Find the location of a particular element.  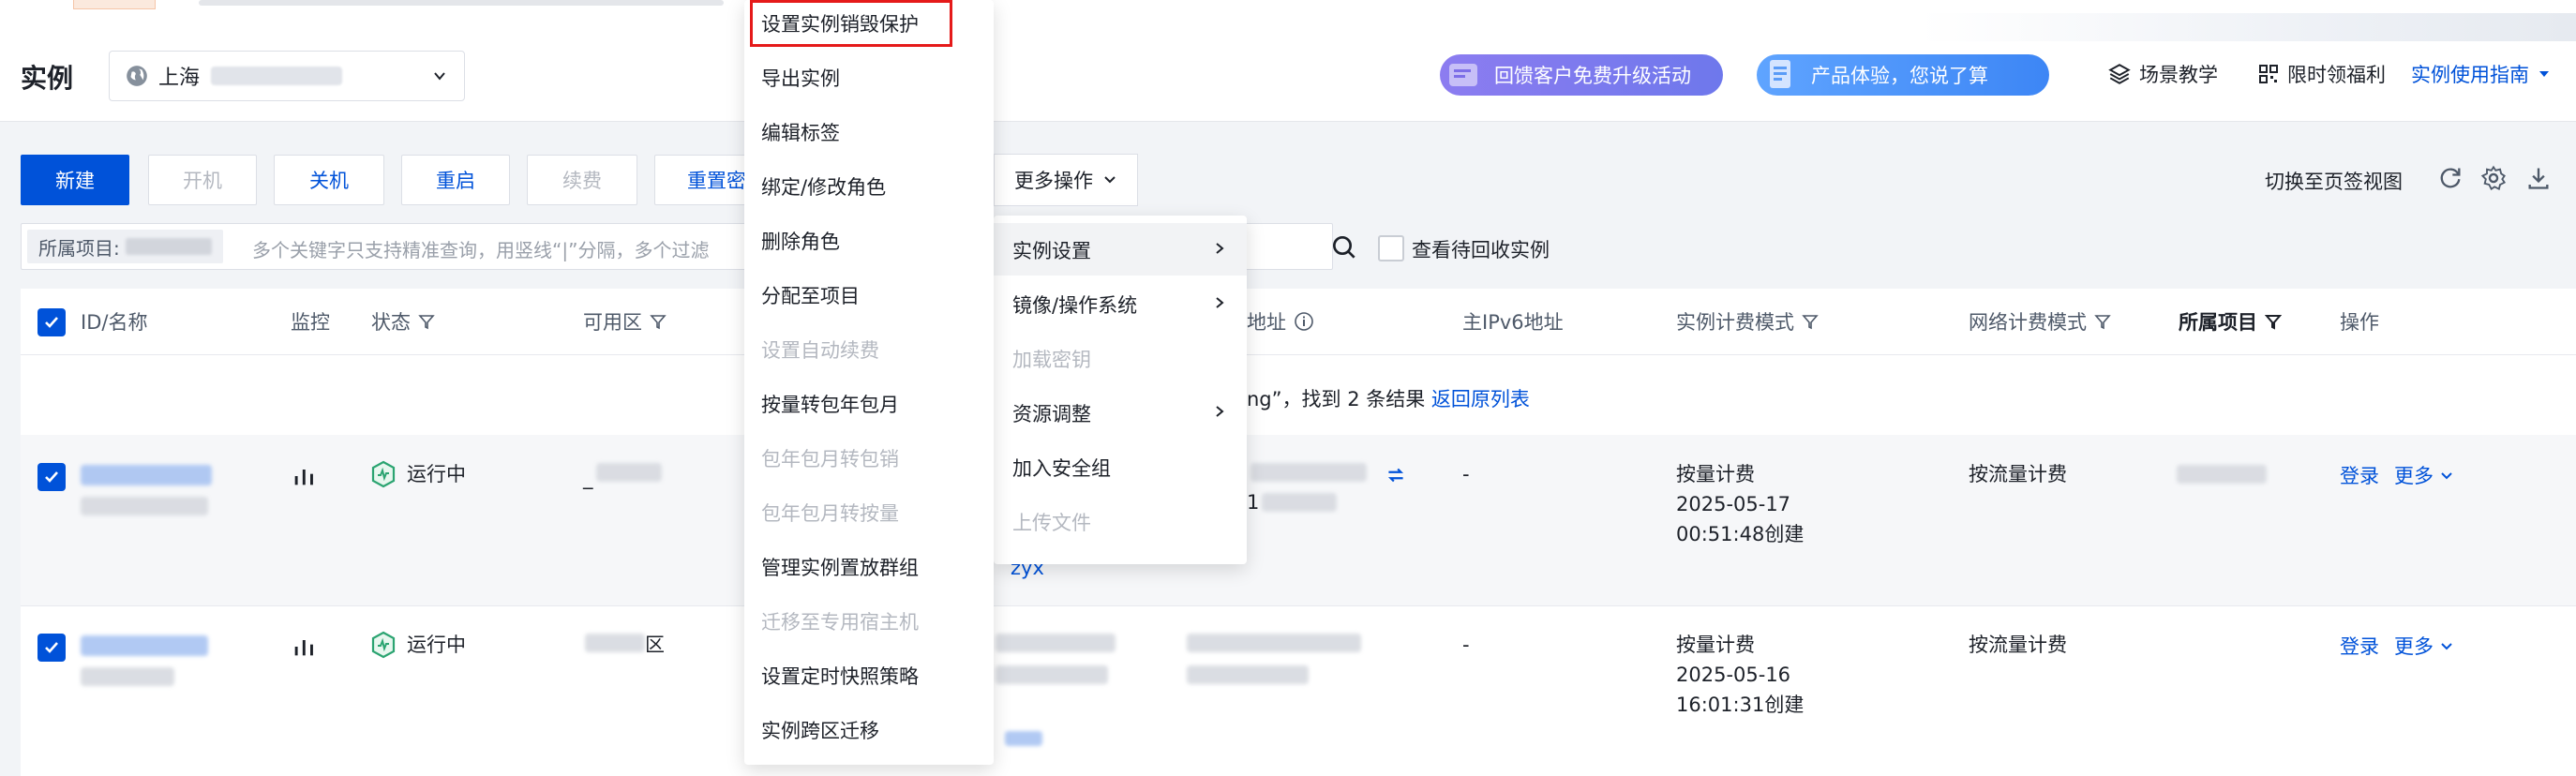

search-icon is located at coordinates (1344, 247).